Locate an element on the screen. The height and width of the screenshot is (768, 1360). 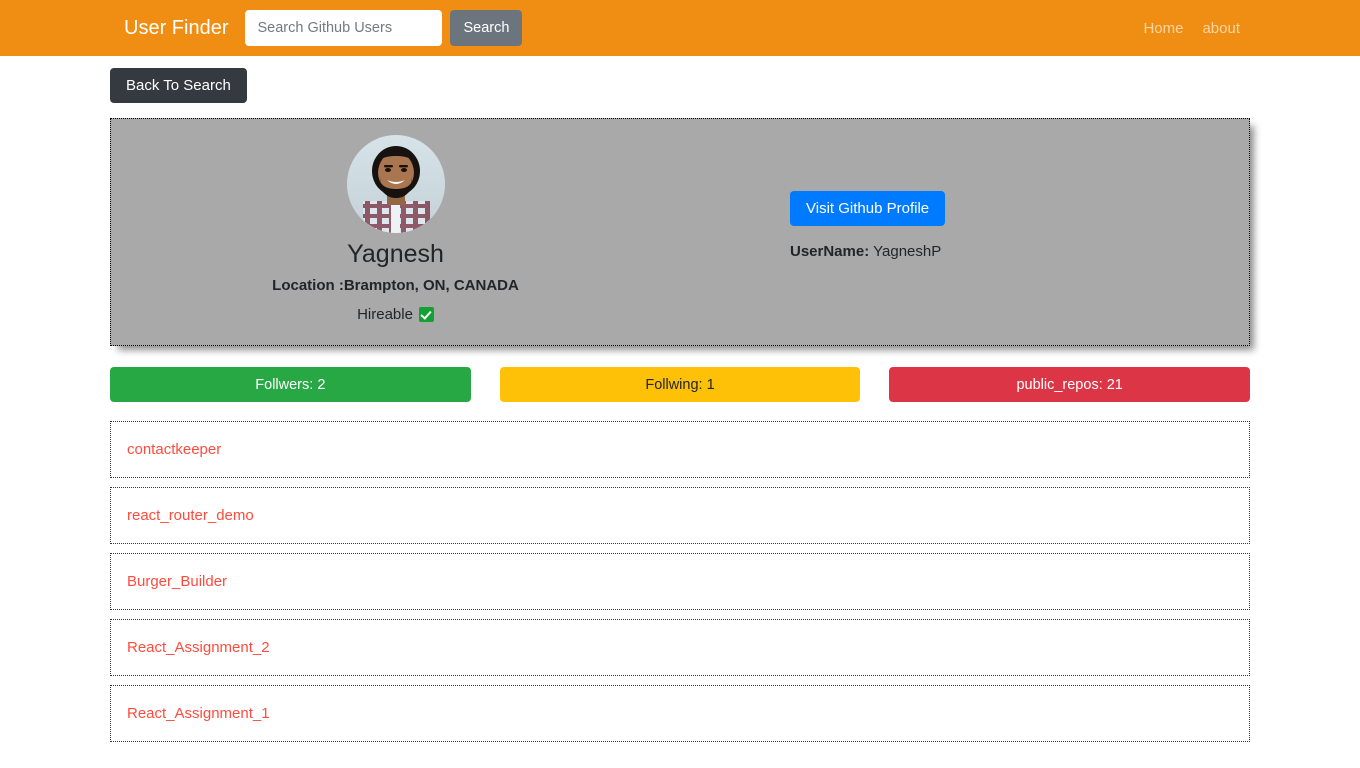
hireable-row: Hireable is located at coordinates (395, 314).